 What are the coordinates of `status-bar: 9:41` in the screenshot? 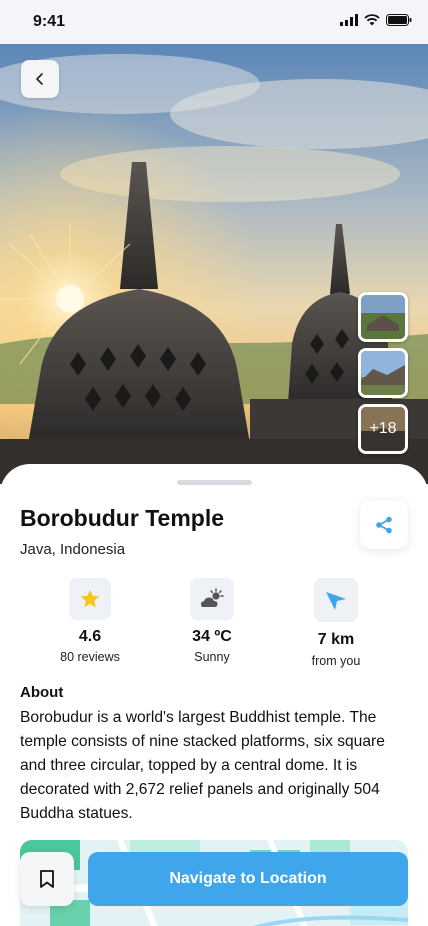 It's located at (214, 22).